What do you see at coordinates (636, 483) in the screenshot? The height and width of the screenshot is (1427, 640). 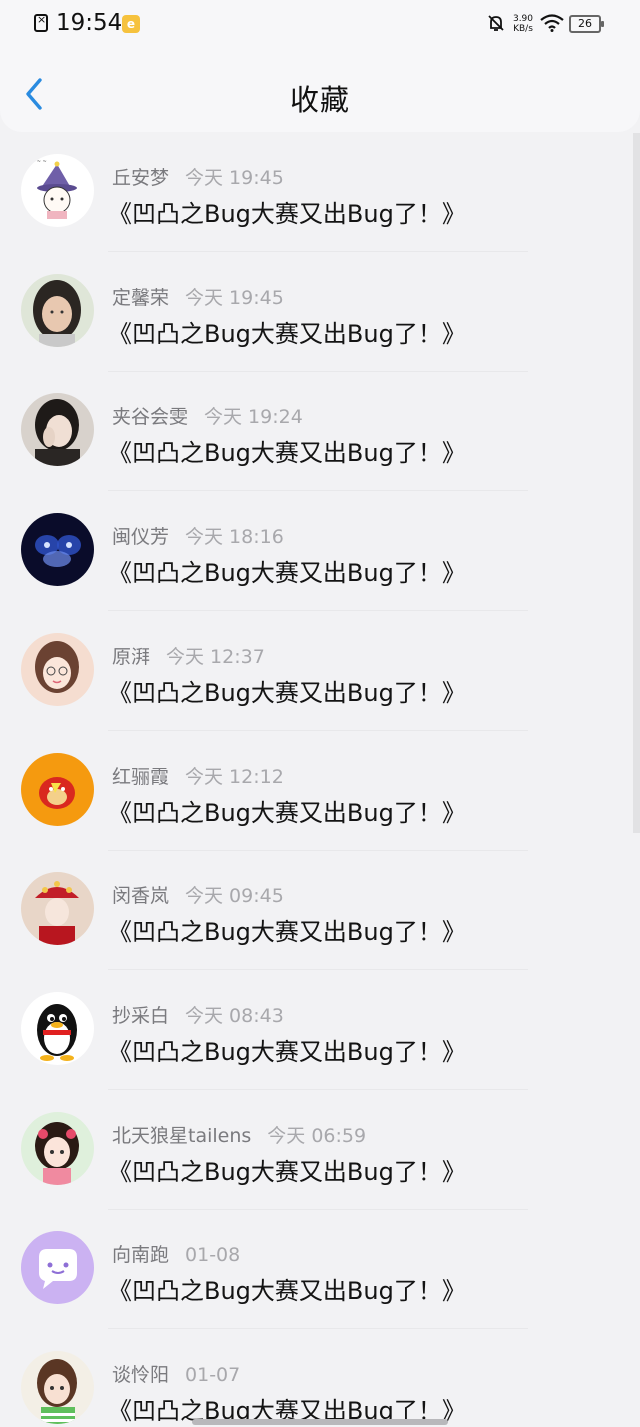 I see `scrollbar` at bounding box center [636, 483].